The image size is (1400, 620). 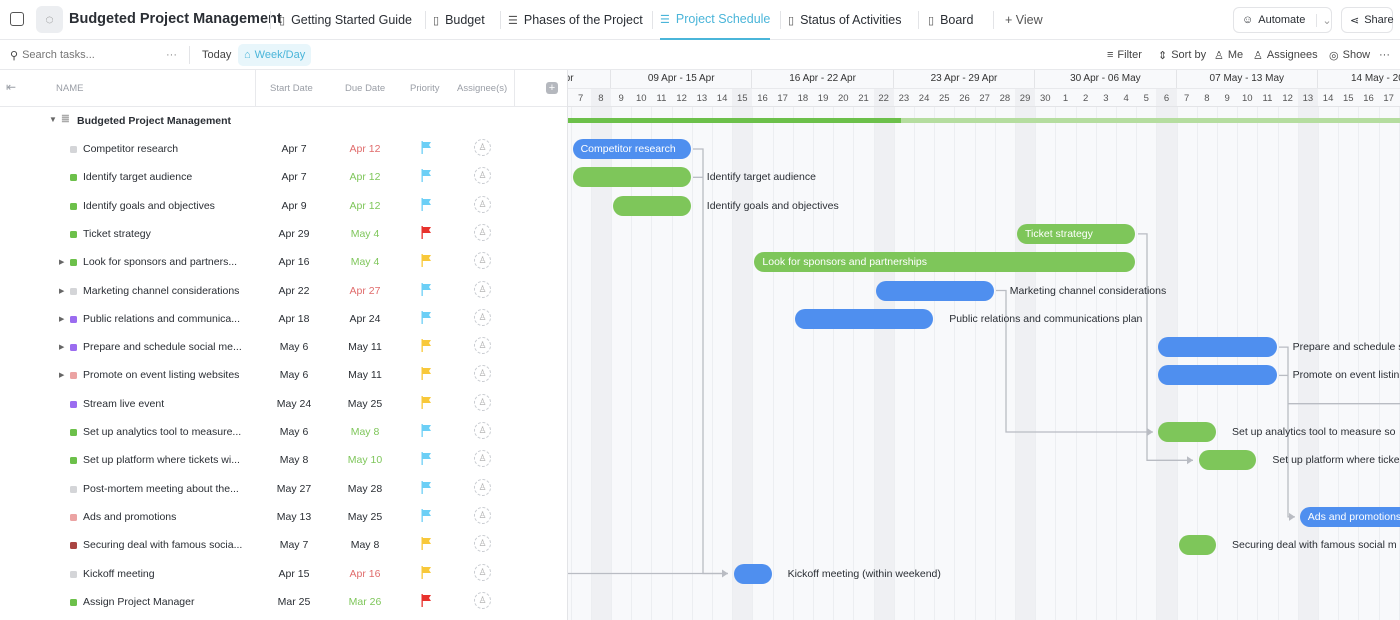 I want to click on column-start-date: Start Date, so click(x=291, y=88).